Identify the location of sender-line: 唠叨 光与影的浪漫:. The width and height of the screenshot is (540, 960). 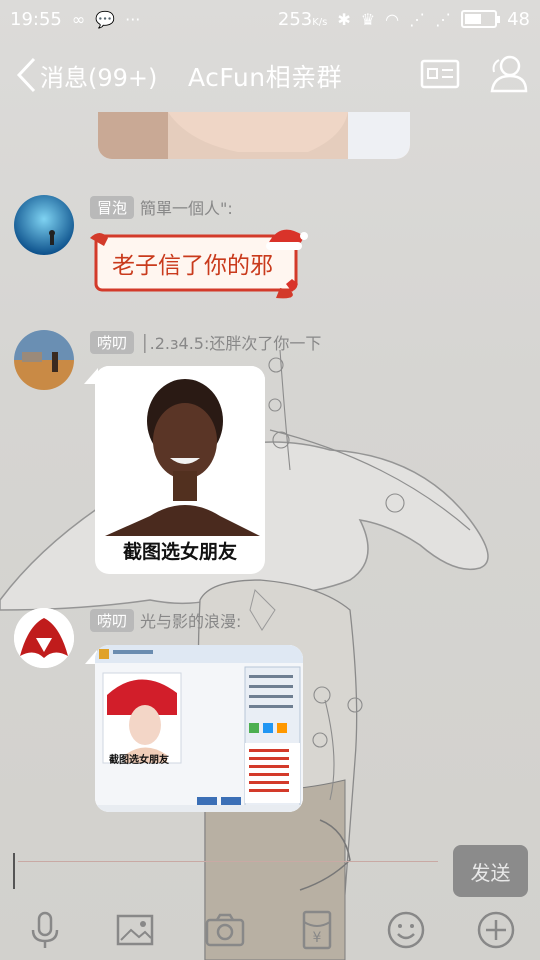
(165, 620).